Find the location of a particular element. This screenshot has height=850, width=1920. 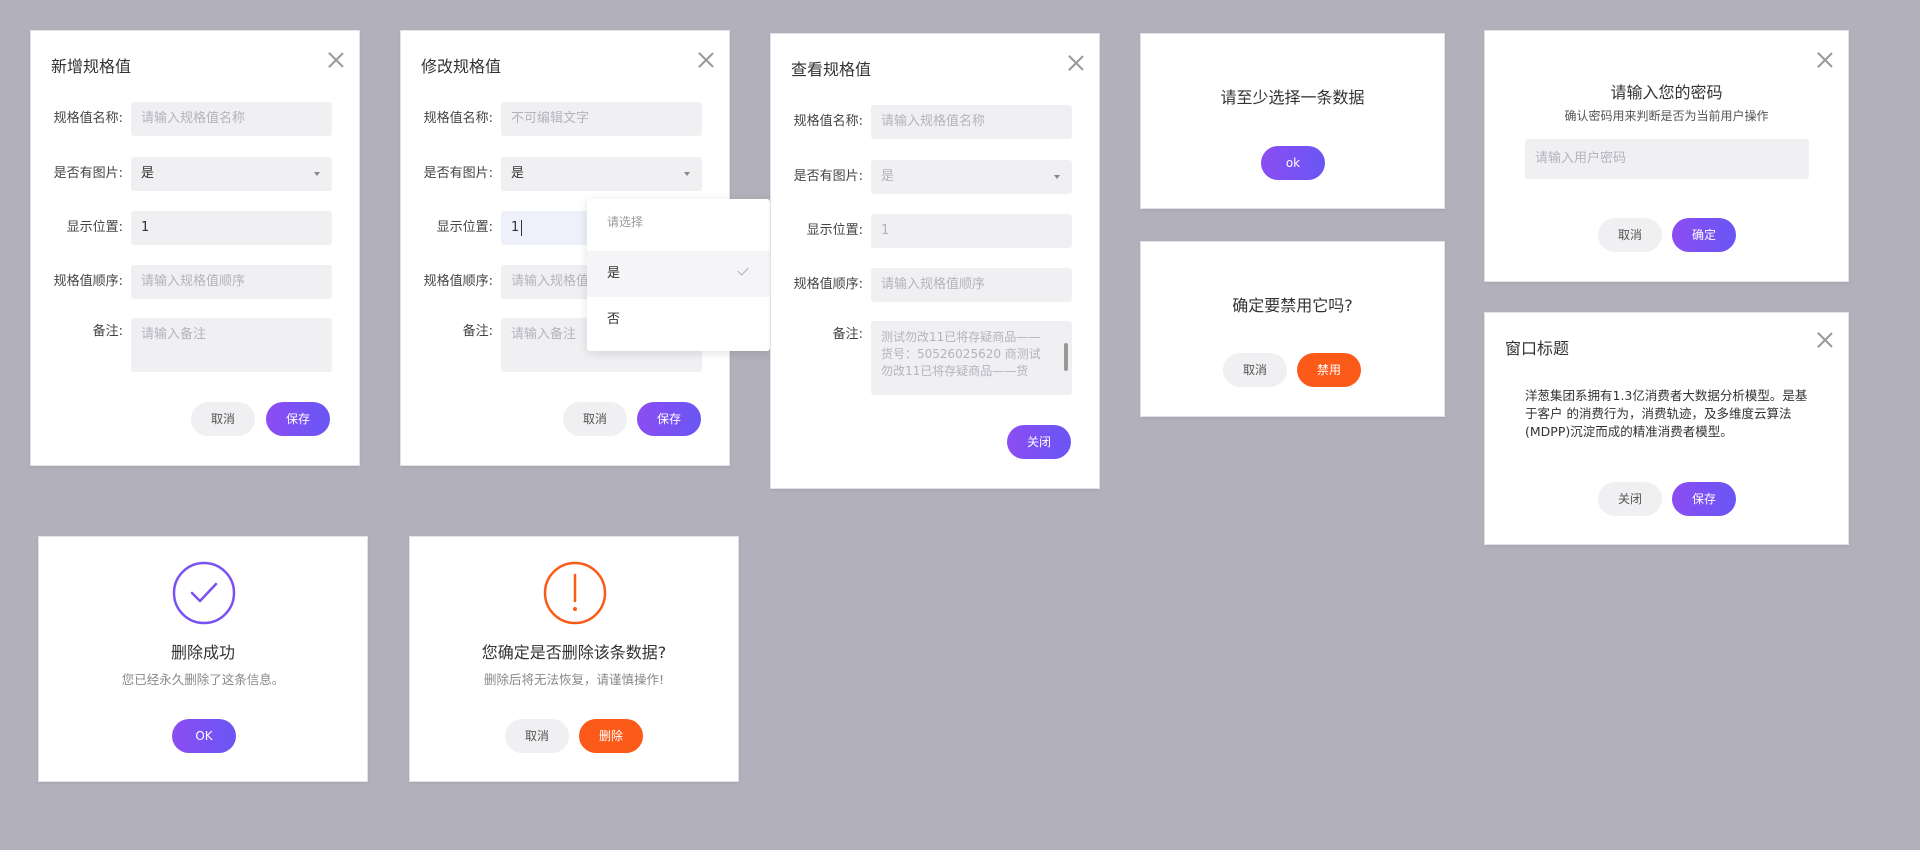

note-row: 备注: 请输入备注 is located at coordinates (195, 345).